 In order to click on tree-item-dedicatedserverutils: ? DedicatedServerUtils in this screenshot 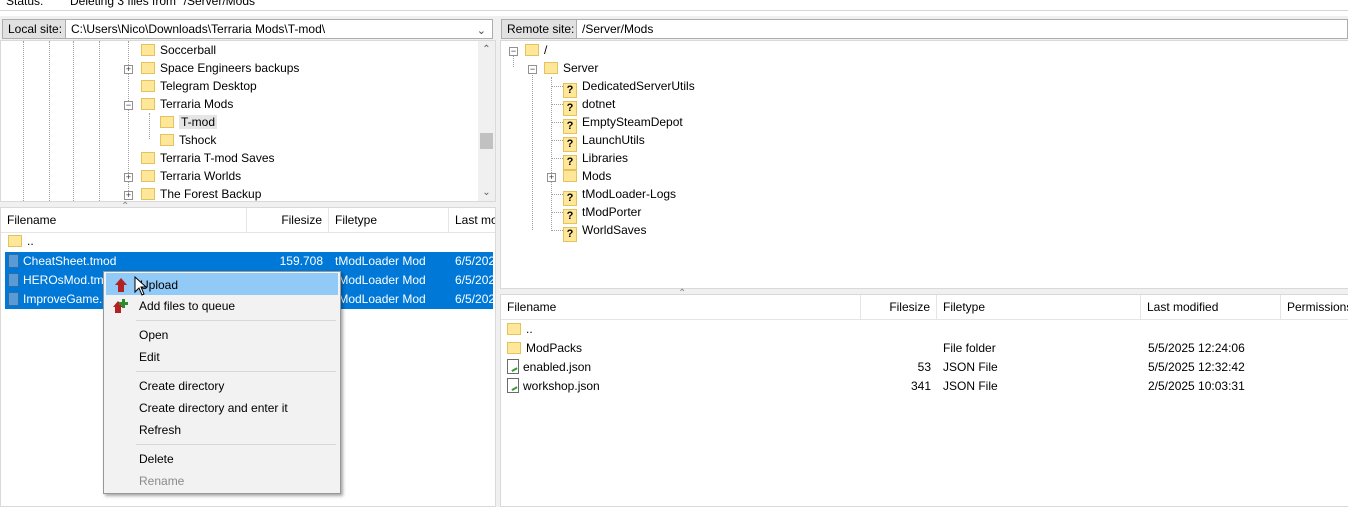, I will do `click(629, 87)`.